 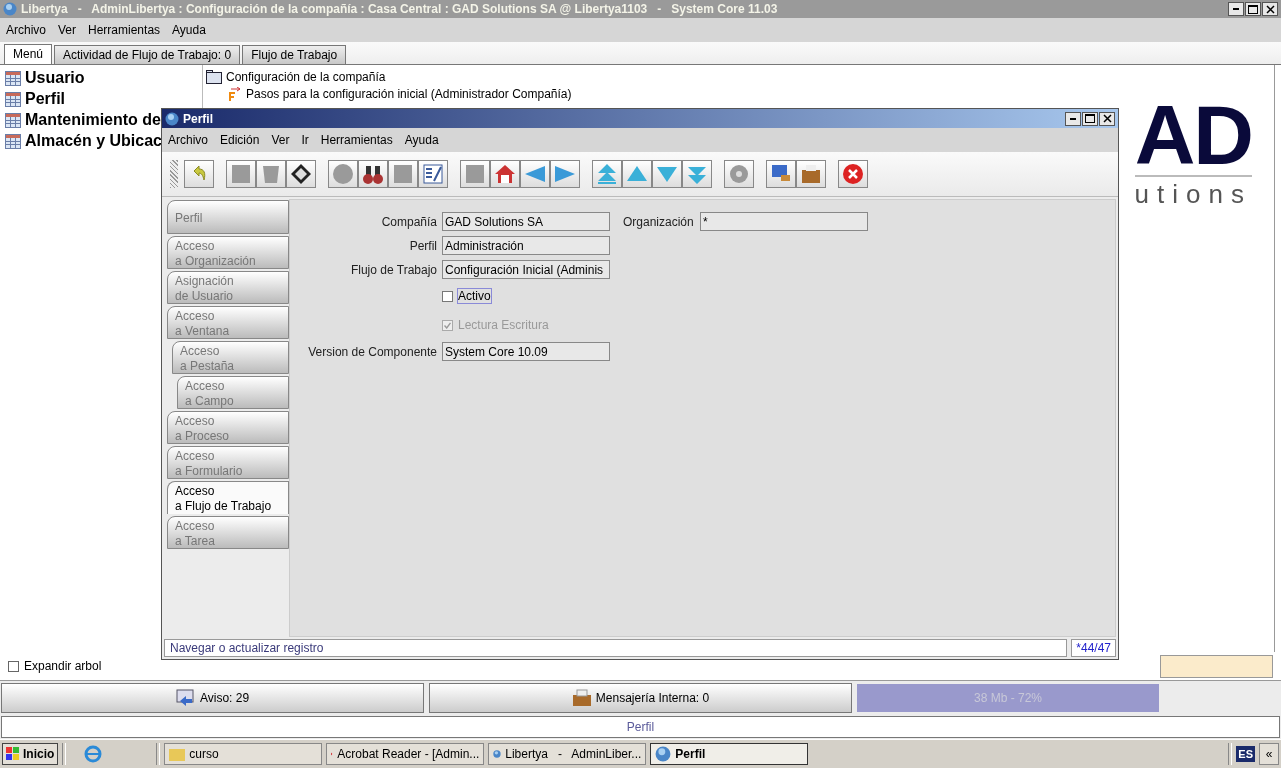 I want to click on text-field: *, so click(x=784, y=221).